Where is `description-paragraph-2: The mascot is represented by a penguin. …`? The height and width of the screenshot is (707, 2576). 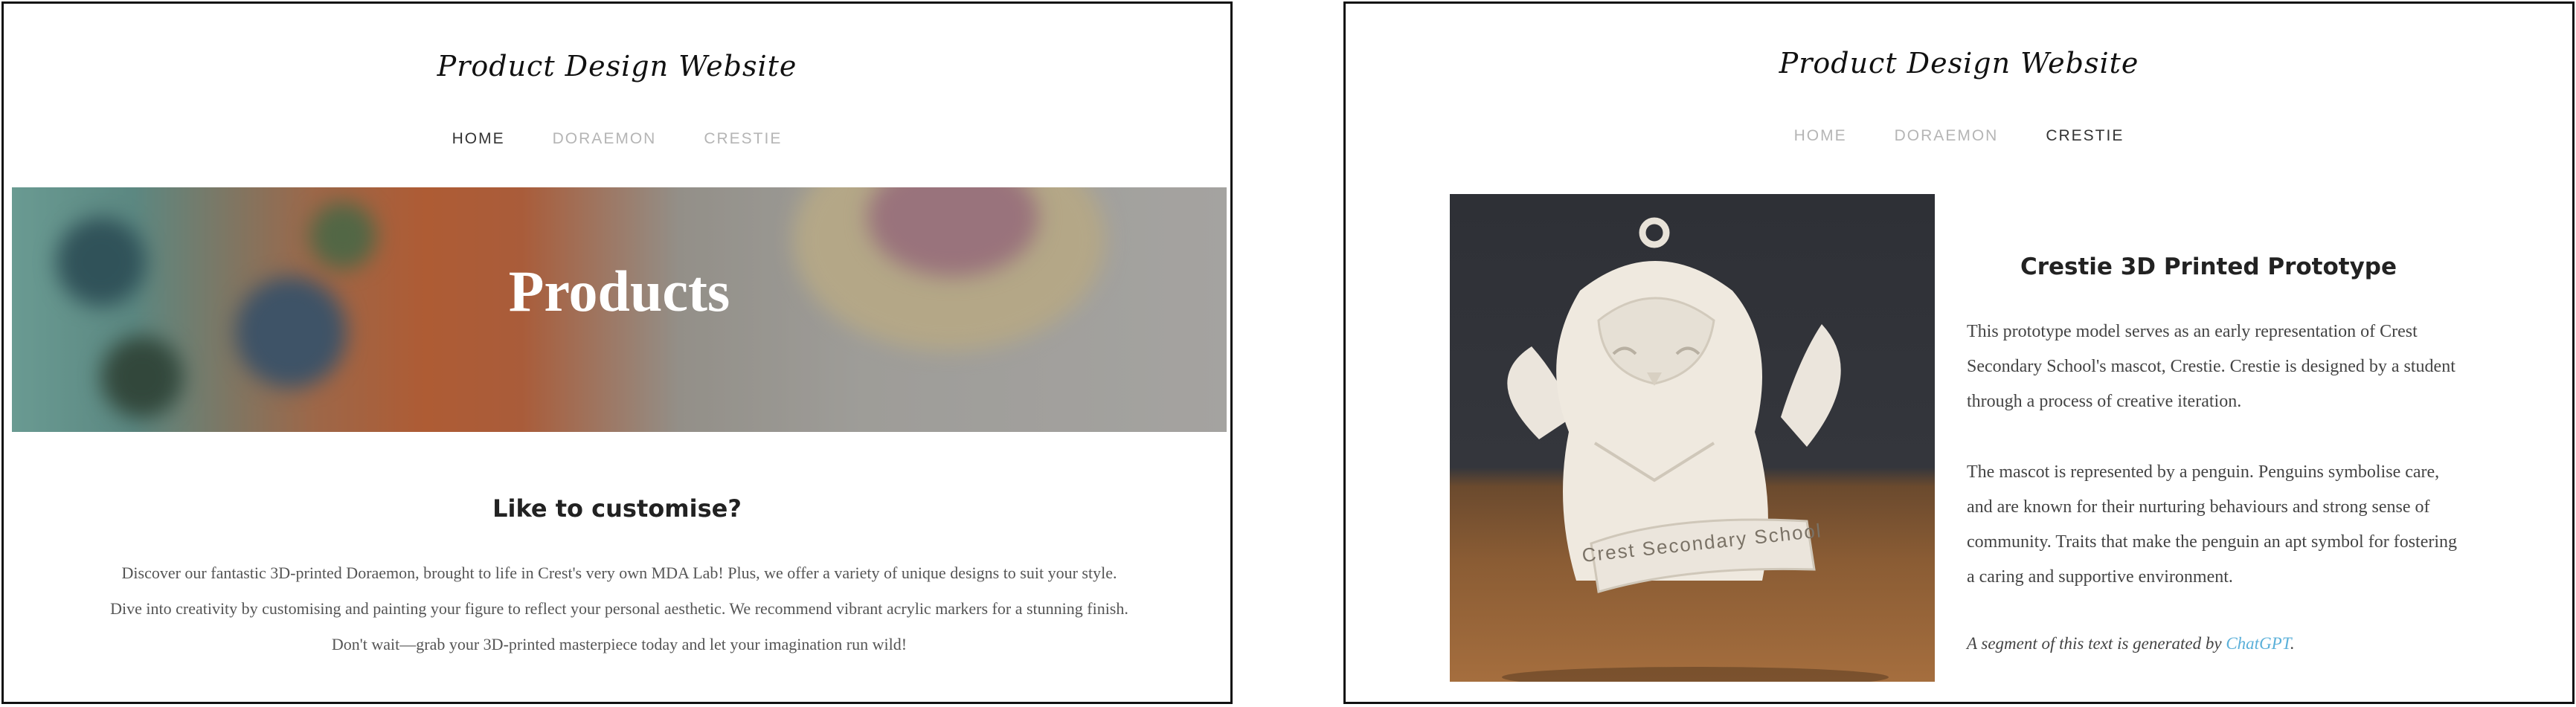 description-paragraph-2: The mascot is represented by a penguin. … is located at coordinates (2212, 524).